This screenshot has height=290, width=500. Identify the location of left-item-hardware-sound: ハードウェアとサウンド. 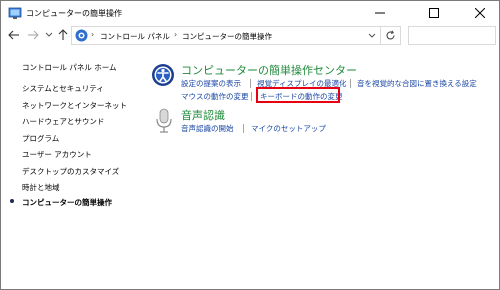
(63, 121).